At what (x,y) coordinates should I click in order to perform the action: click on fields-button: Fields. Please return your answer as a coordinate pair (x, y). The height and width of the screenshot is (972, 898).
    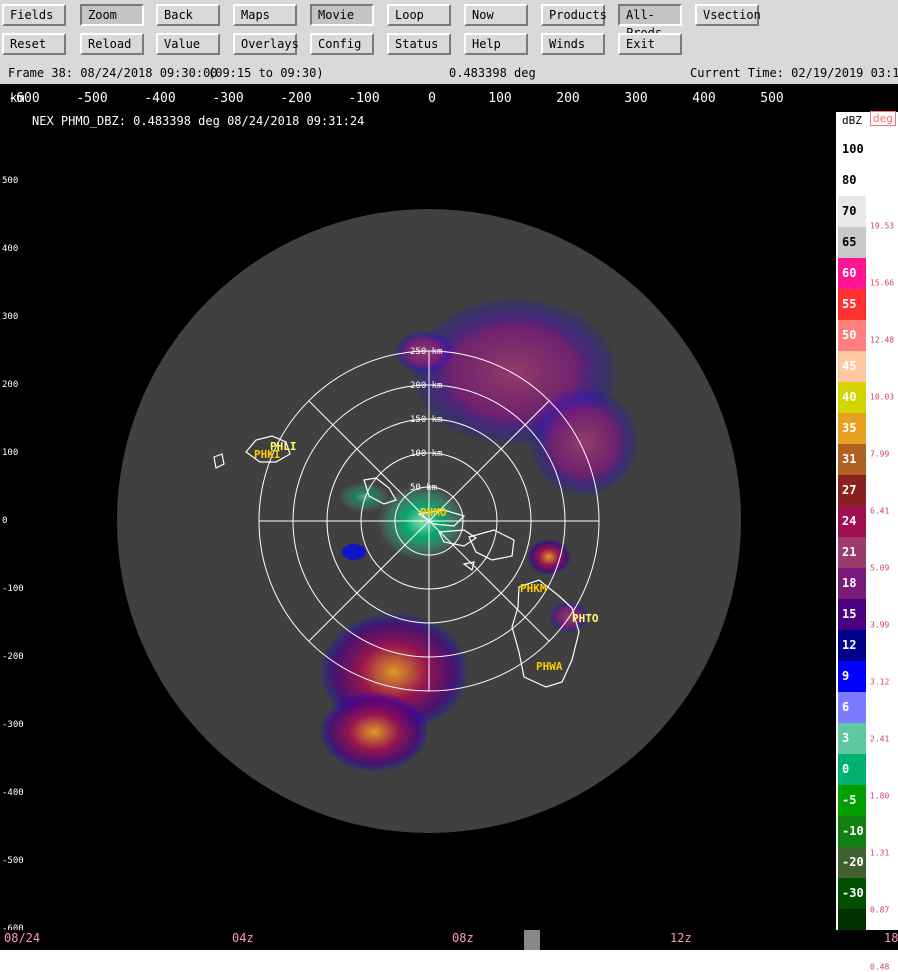
    Looking at the image, I should click on (34, 15).